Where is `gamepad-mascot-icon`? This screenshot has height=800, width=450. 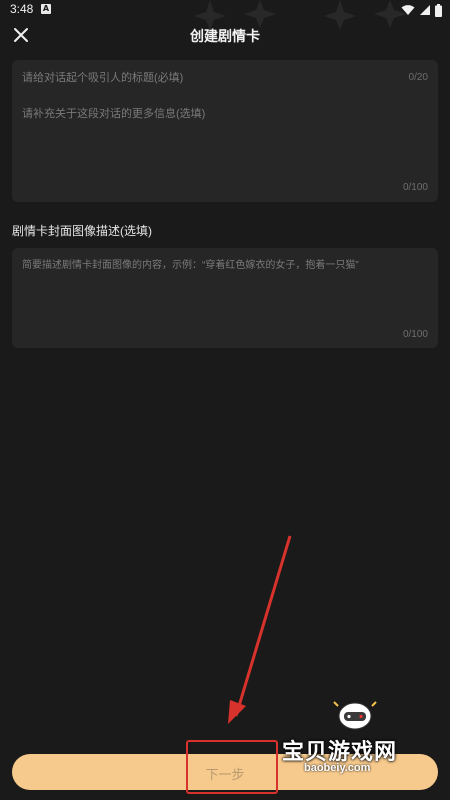
gamepad-mascot-icon is located at coordinates (355, 715).